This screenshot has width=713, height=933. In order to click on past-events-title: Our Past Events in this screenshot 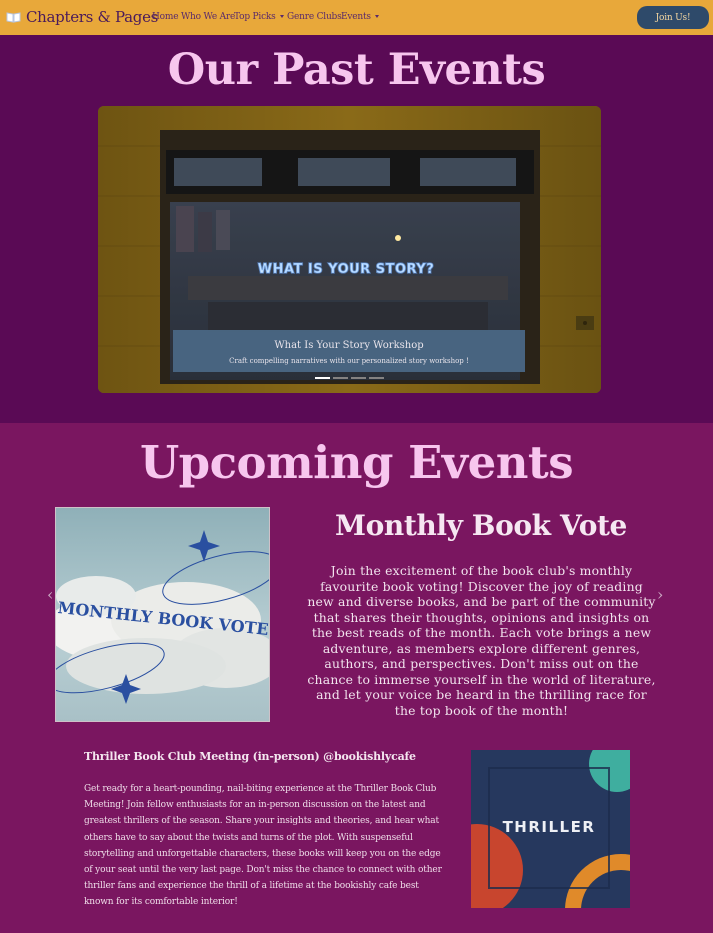, I will do `click(356, 70)`.